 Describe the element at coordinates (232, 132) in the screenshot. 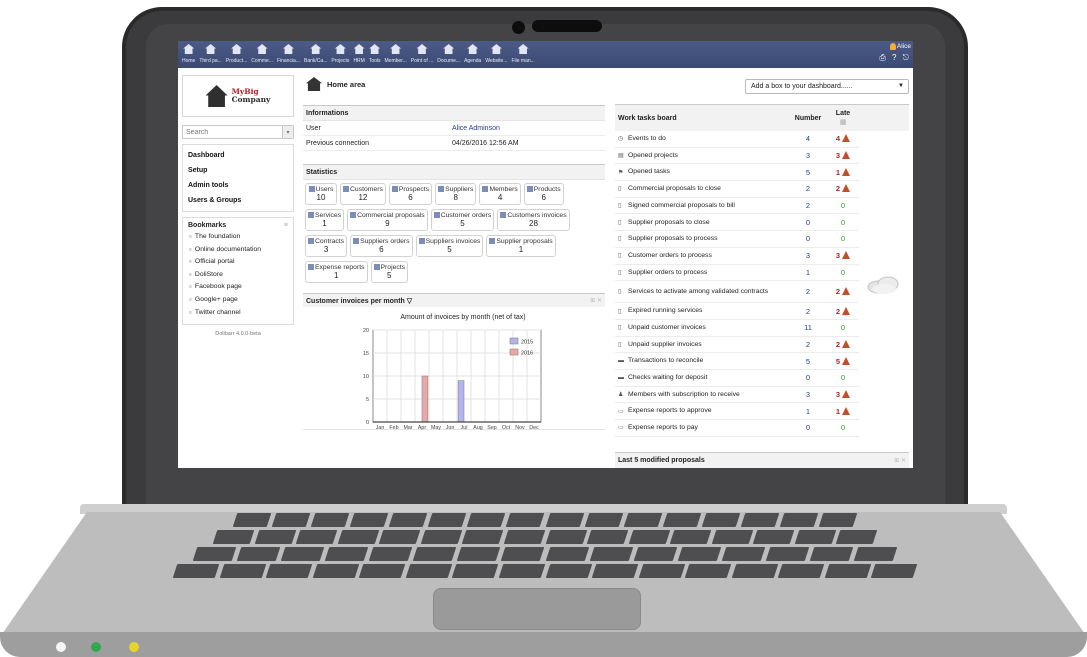

I see `search-input` at that location.